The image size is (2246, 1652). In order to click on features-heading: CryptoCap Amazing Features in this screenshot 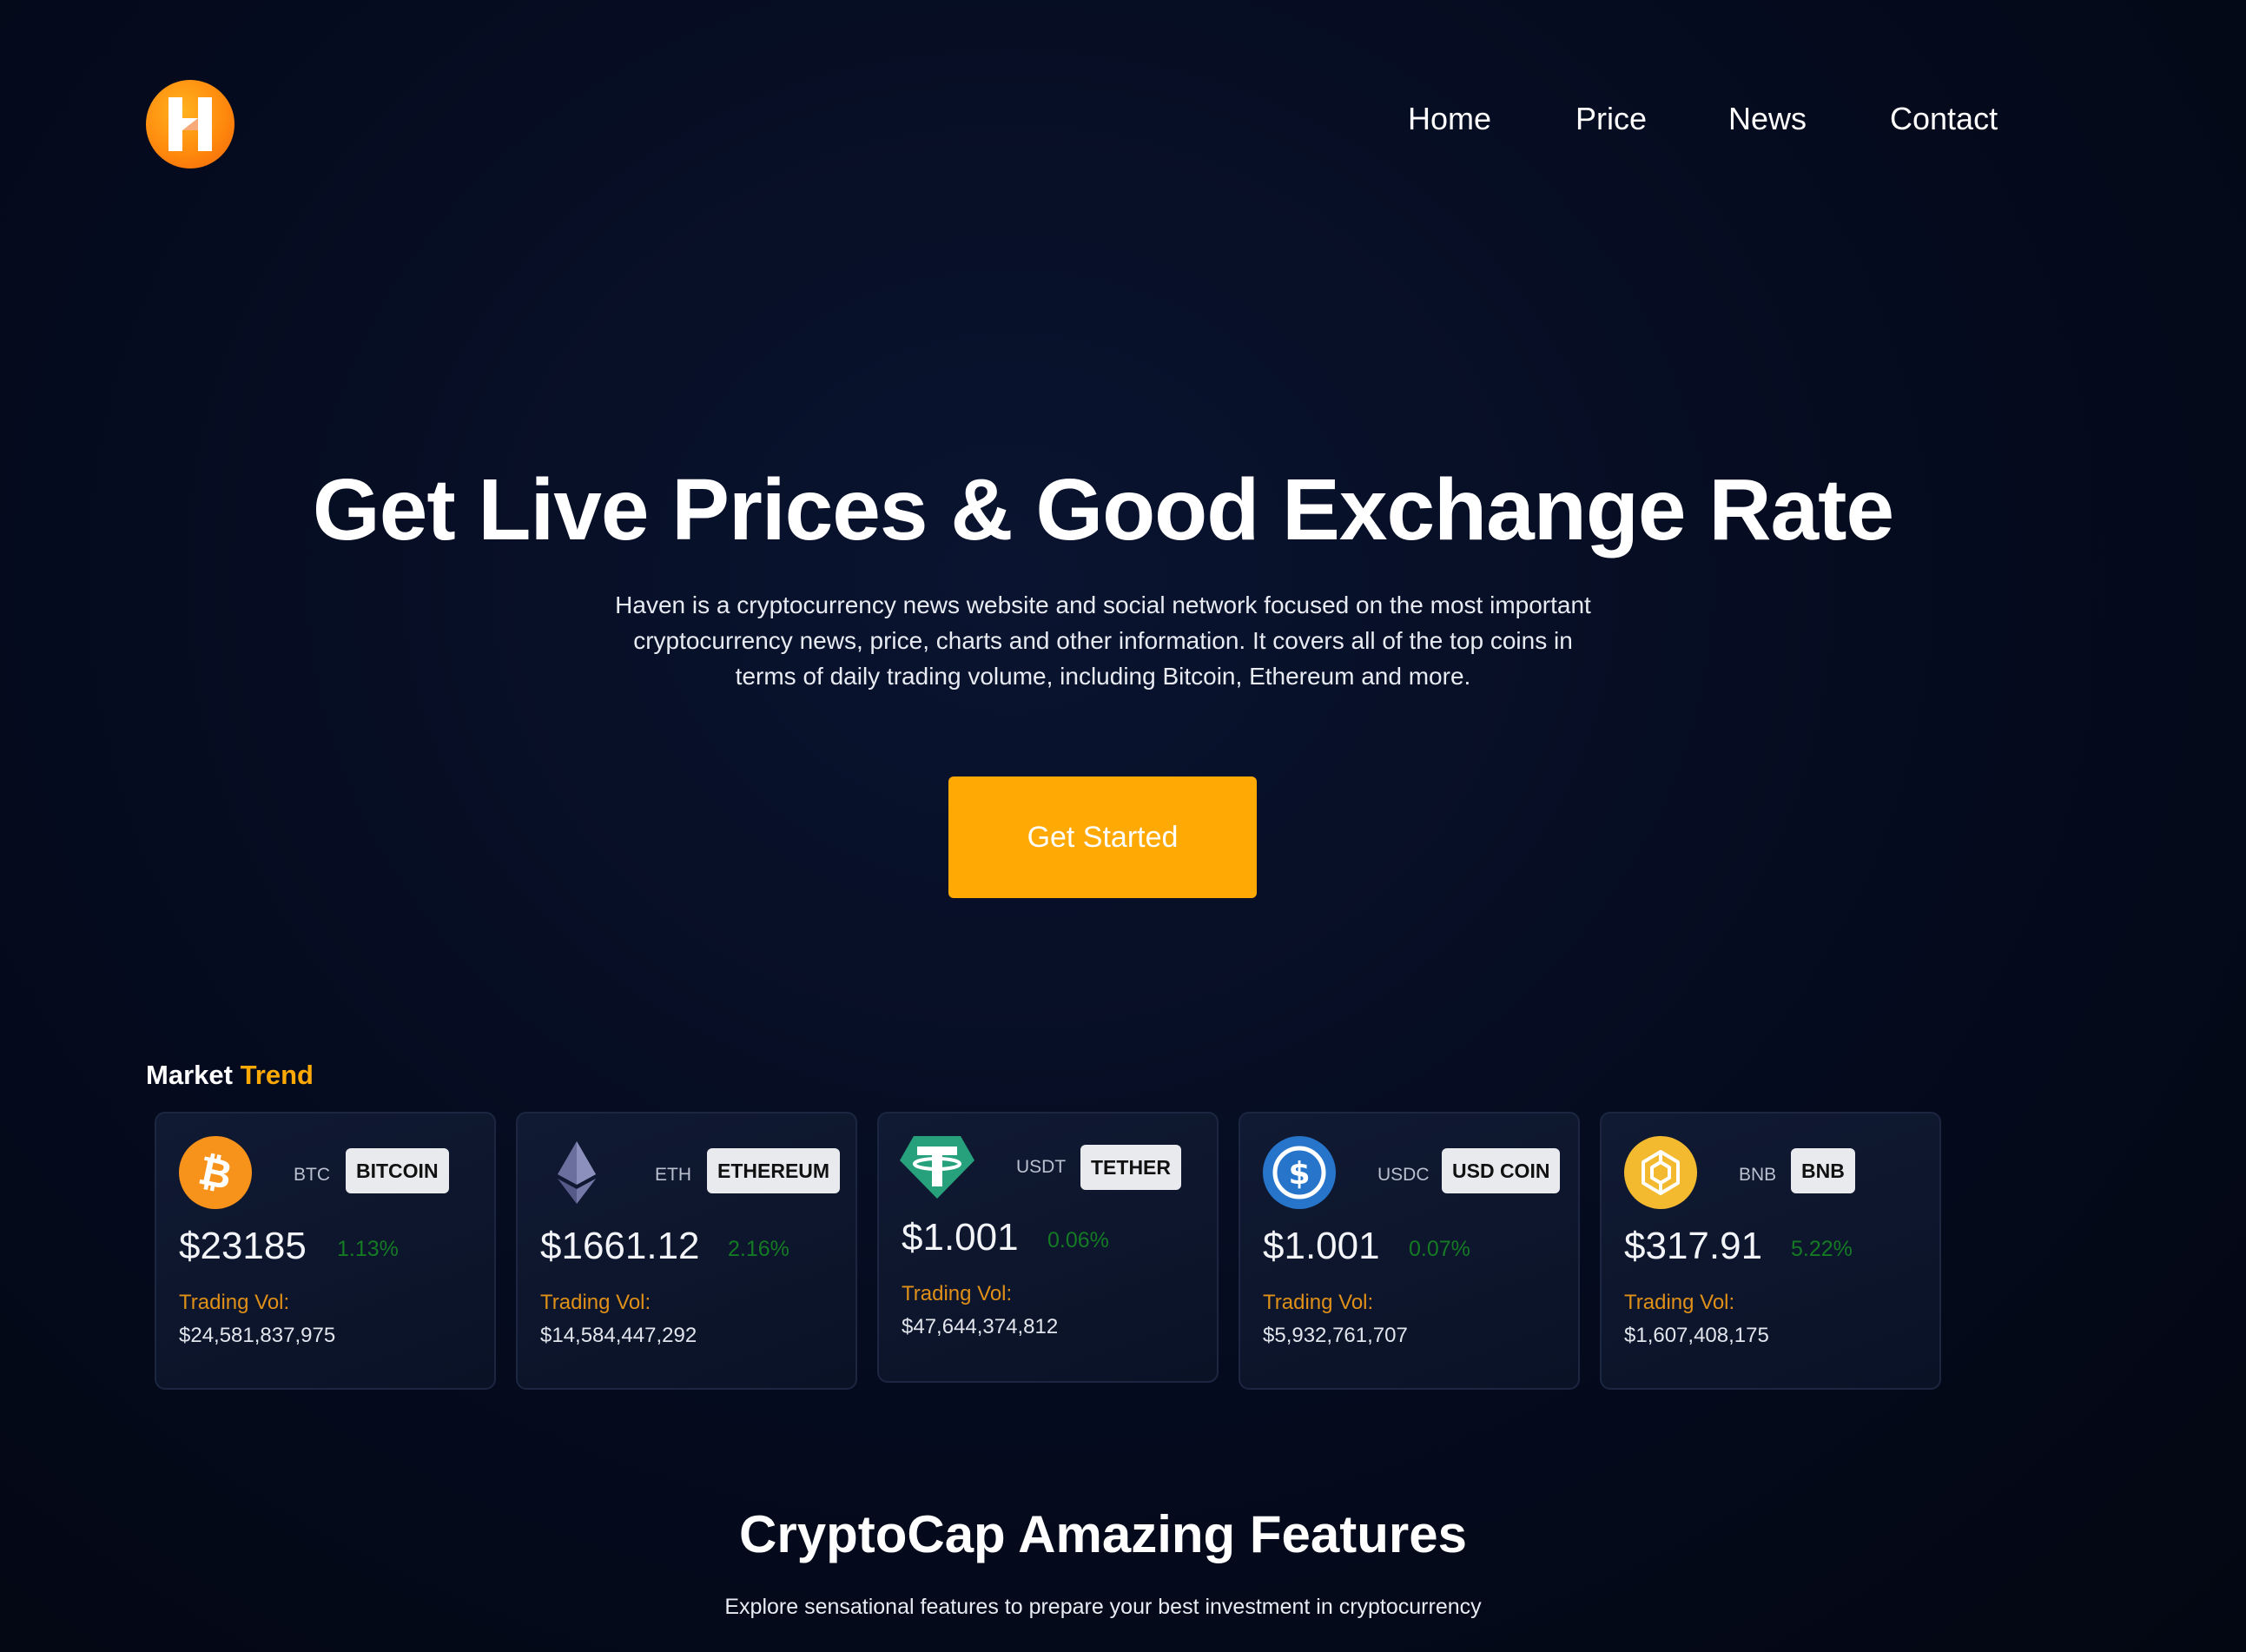, I will do `click(1103, 1534)`.